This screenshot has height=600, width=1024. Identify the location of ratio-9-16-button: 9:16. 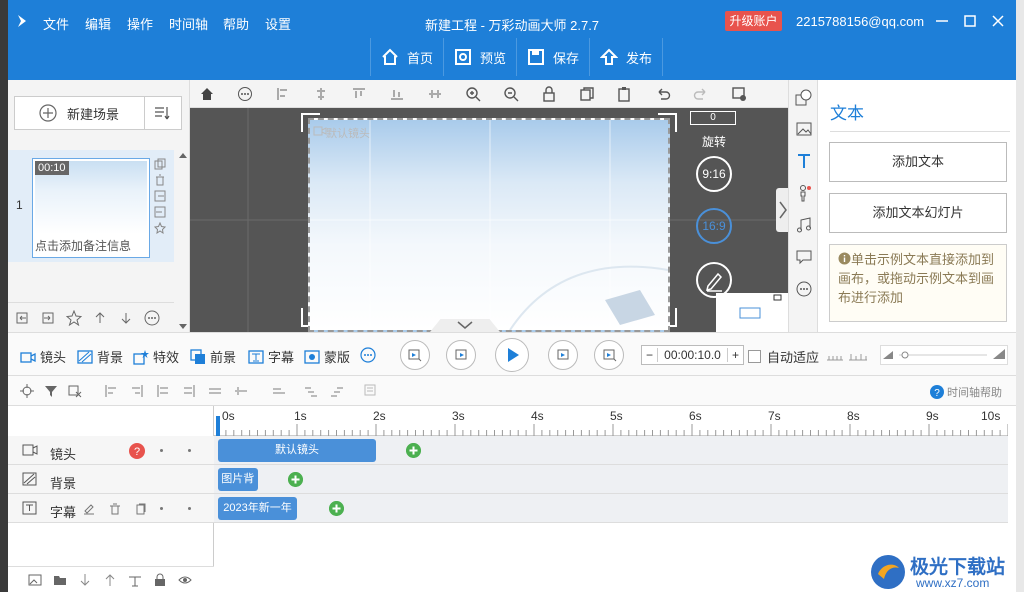
(714, 174).